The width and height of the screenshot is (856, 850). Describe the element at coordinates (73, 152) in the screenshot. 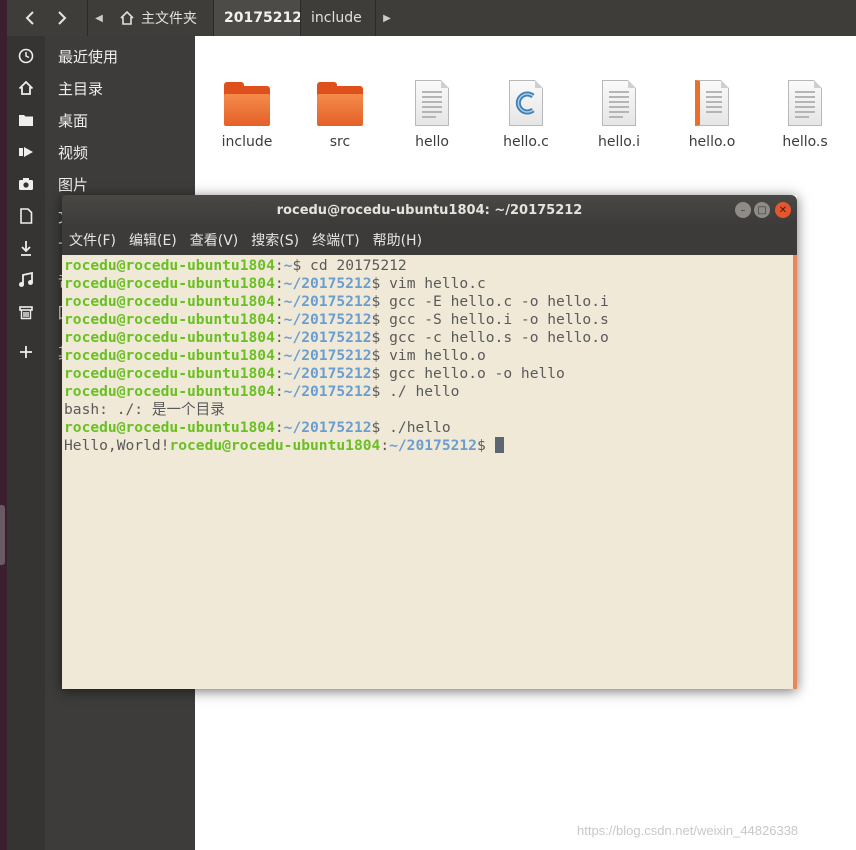

I see `sidebar-item-label: 视频` at that location.